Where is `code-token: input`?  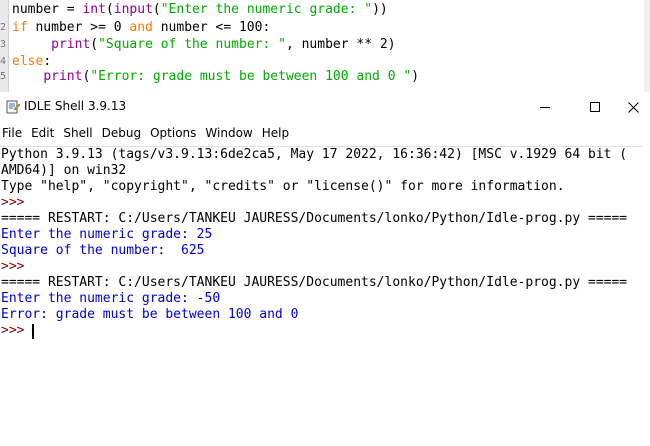 code-token: input is located at coordinates (133, 9).